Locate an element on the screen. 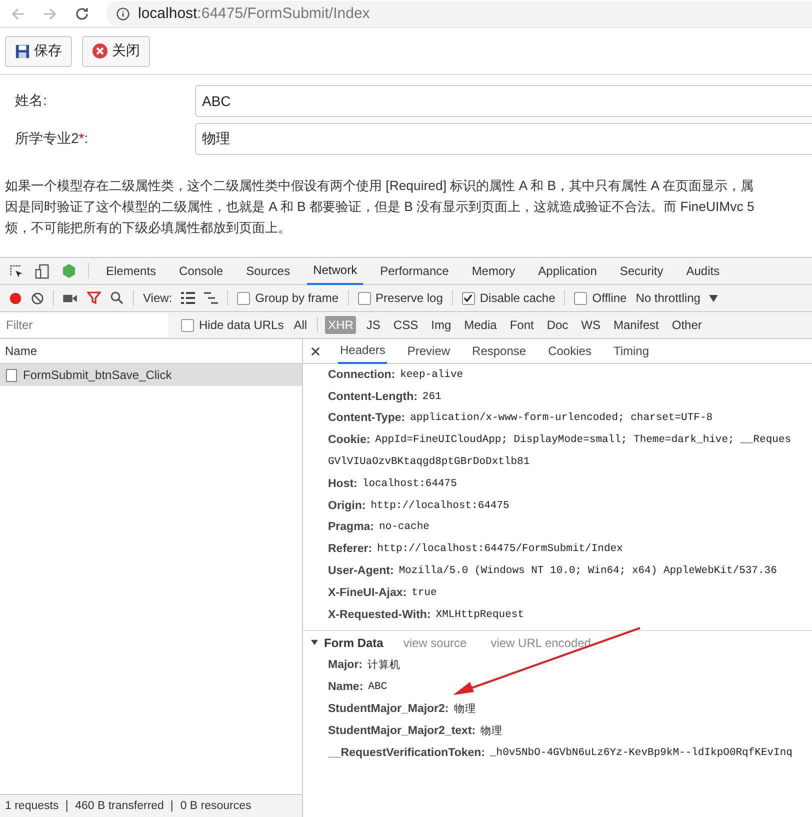 This screenshot has height=817, width=812. header-name: Origin: is located at coordinates (347, 506).